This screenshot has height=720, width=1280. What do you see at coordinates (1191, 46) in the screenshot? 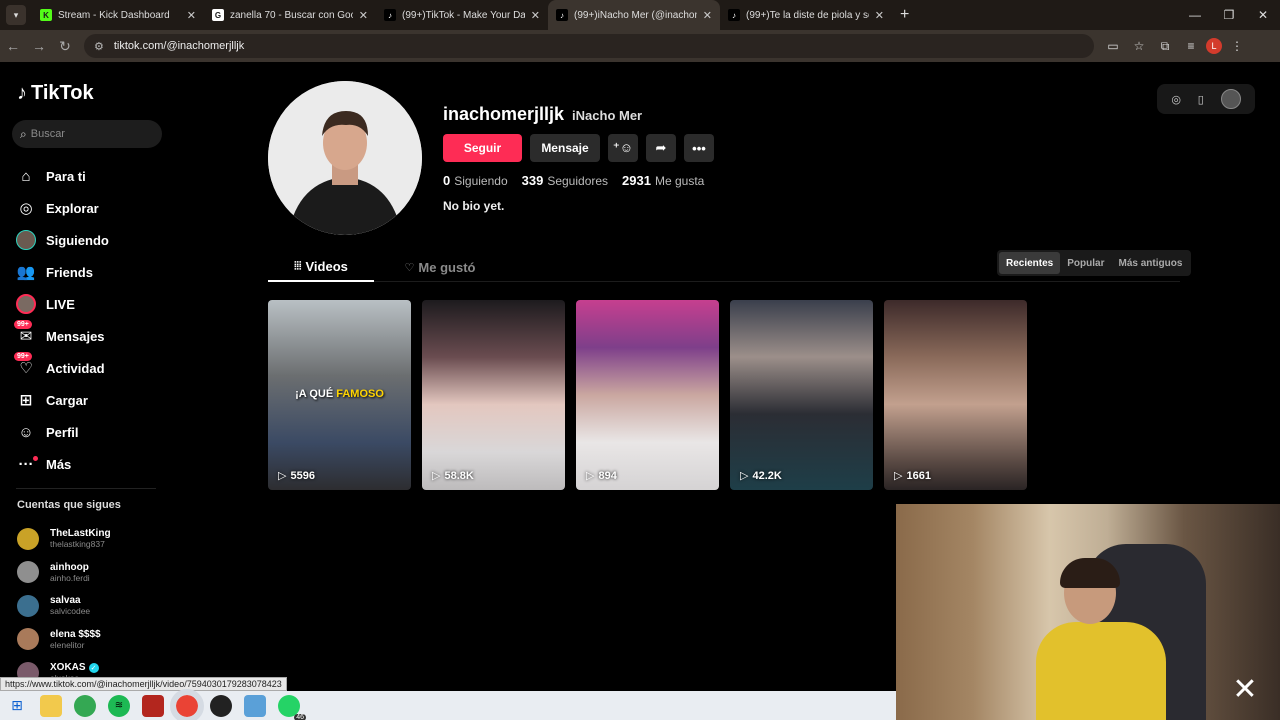
I see `media-icon: ≡` at bounding box center [1191, 46].